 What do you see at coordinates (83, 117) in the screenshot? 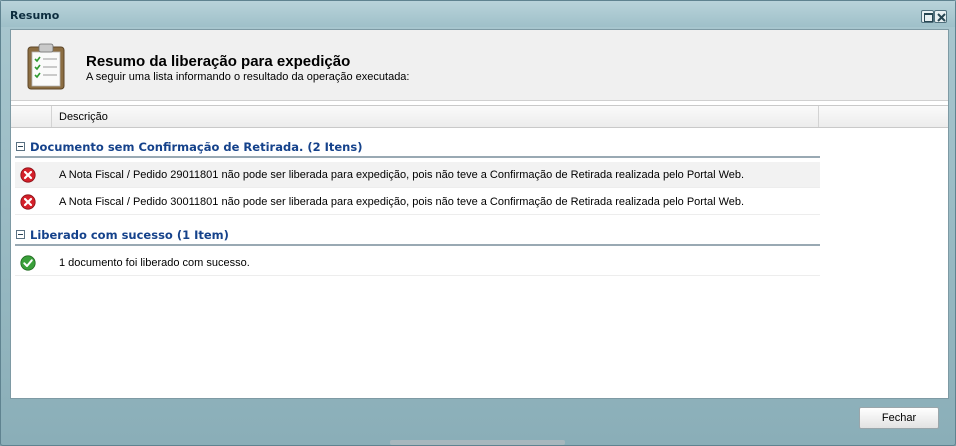
I see `column-header-description: Descrição` at bounding box center [83, 117].